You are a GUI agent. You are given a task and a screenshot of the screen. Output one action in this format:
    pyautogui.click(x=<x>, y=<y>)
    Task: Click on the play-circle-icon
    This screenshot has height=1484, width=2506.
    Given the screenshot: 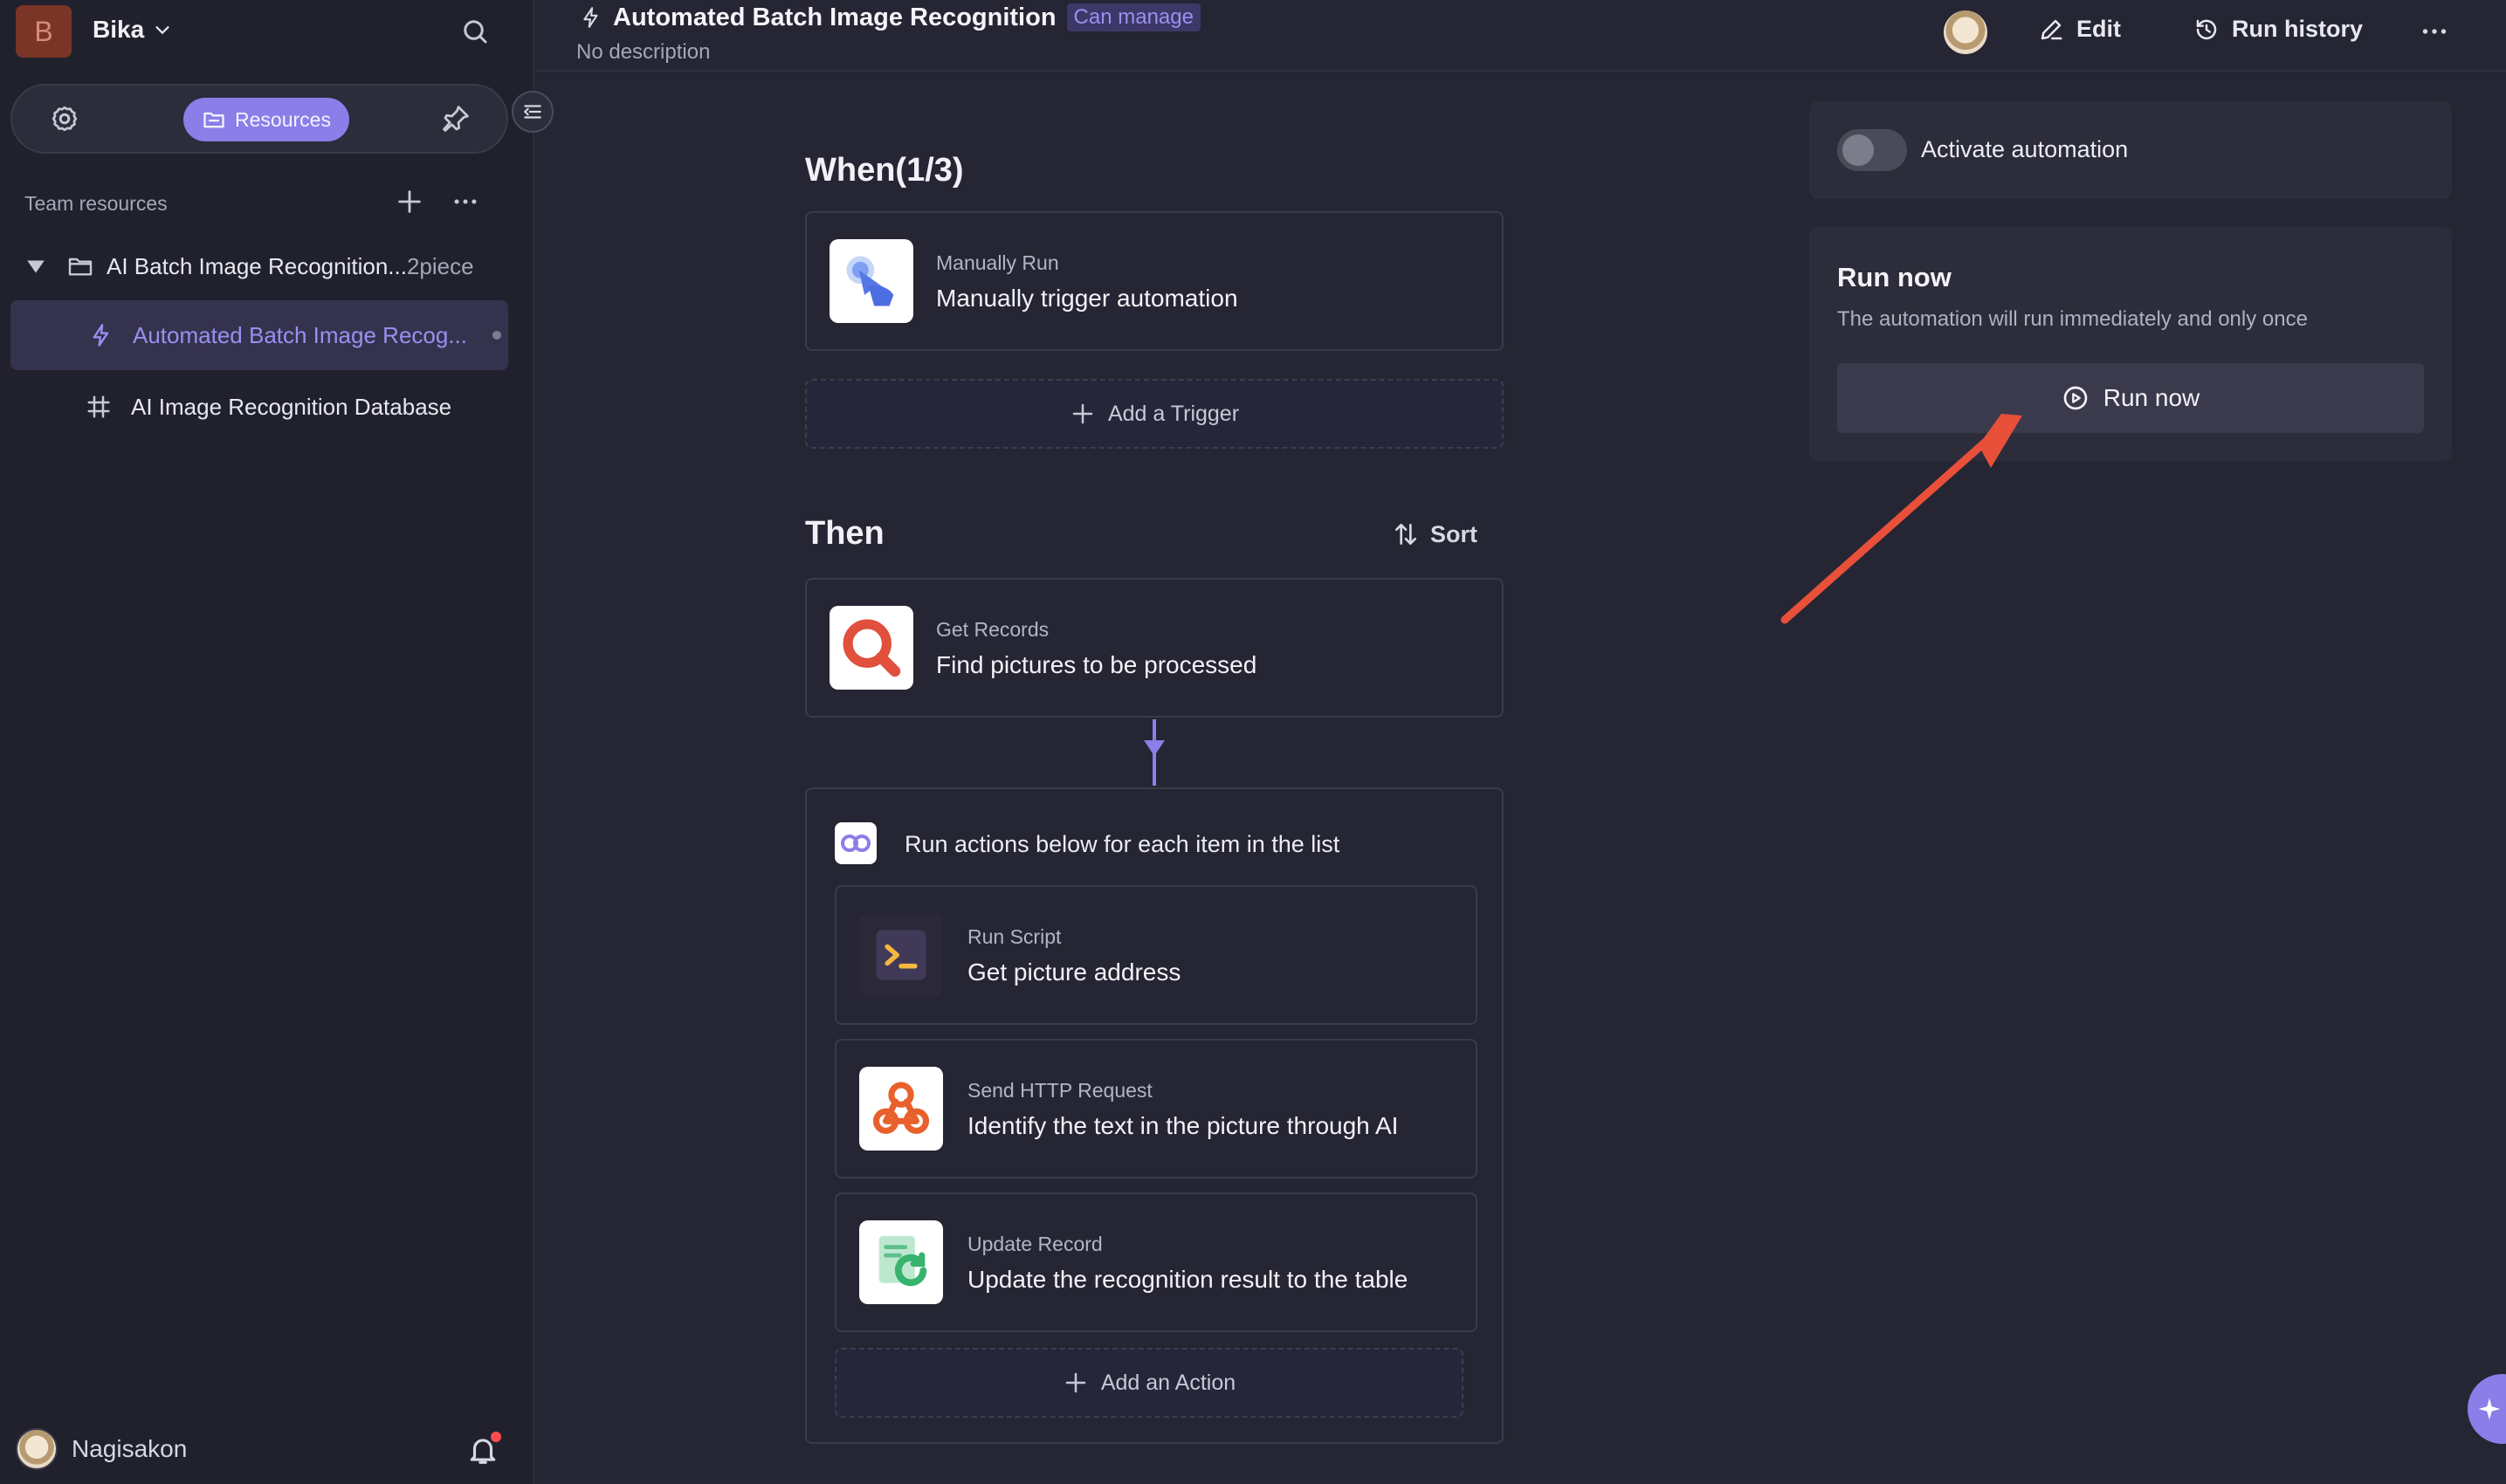 What is the action you would take?
    pyautogui.click(x=2075, y=398)
    